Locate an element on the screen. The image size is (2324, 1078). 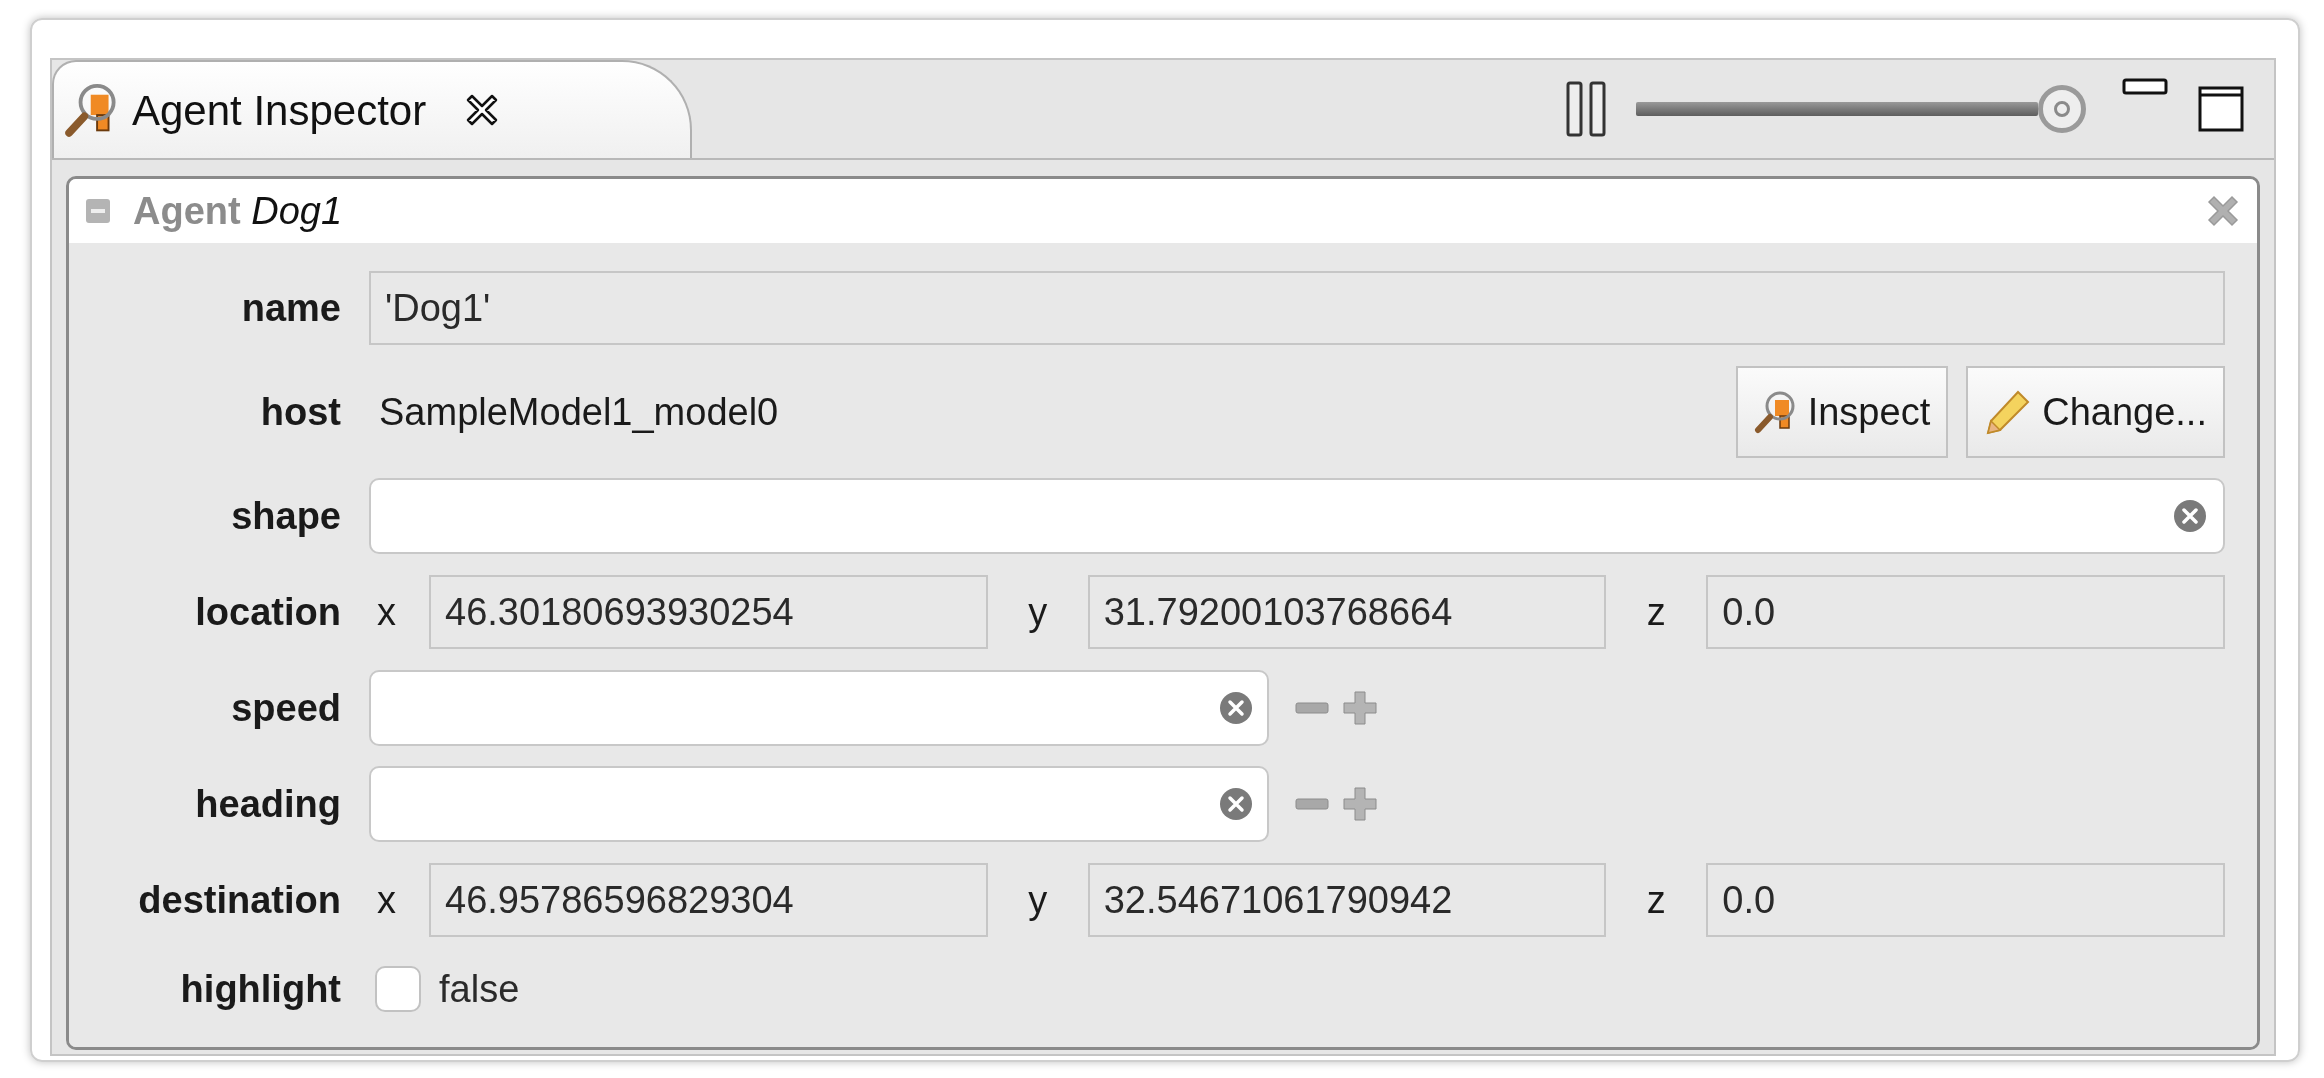
field-label: highlight is located at coordinates (260, 989).